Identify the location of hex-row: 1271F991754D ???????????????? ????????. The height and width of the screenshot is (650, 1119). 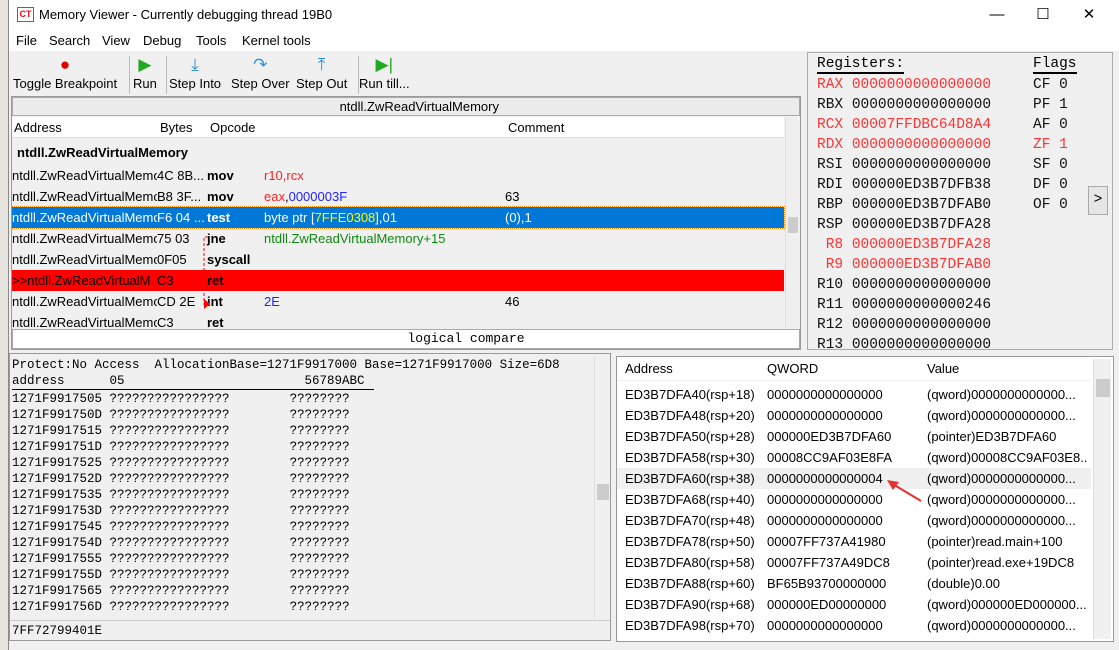
(181, 544).